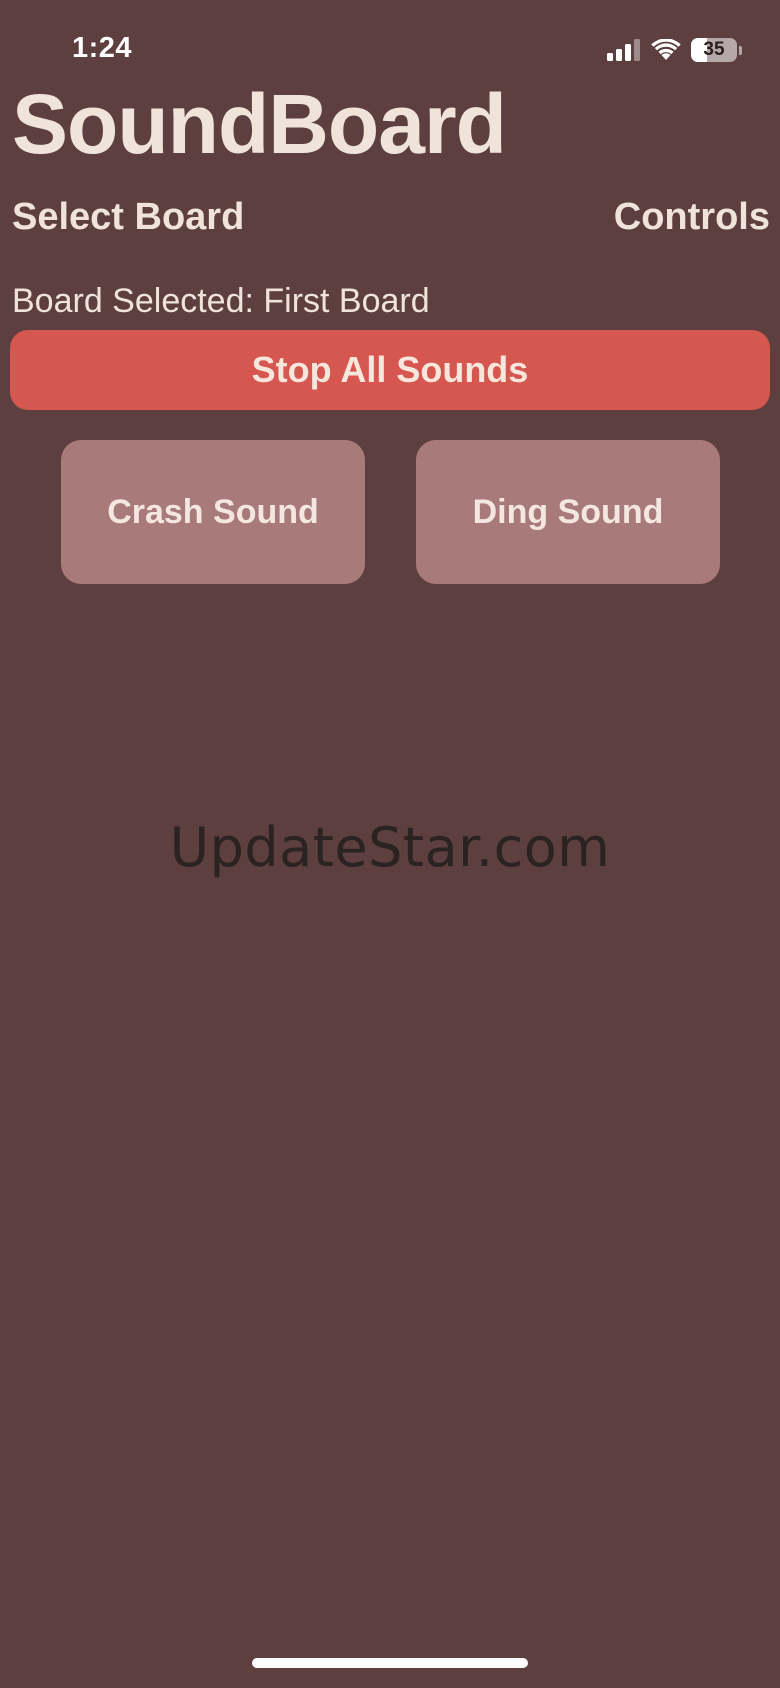  What do you see at coordinates (259, 124) in the screenshot?
I see `app-title: SoundBoard` at bounding box center [259, 124].